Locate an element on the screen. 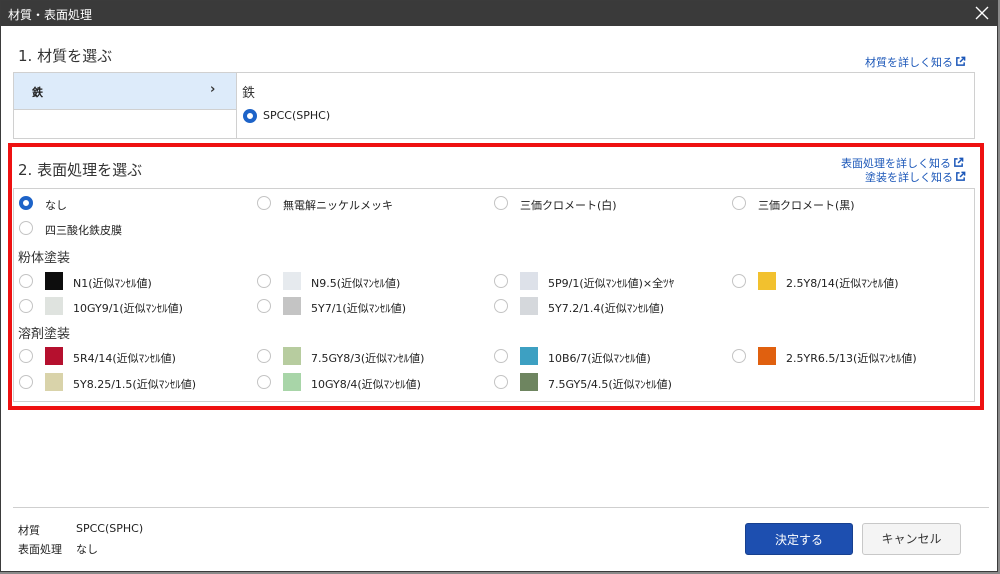 This screenshot has height=574, width=1000. solvent-coating-title: 溶剤塗装 is located at coordinates (44, 334).